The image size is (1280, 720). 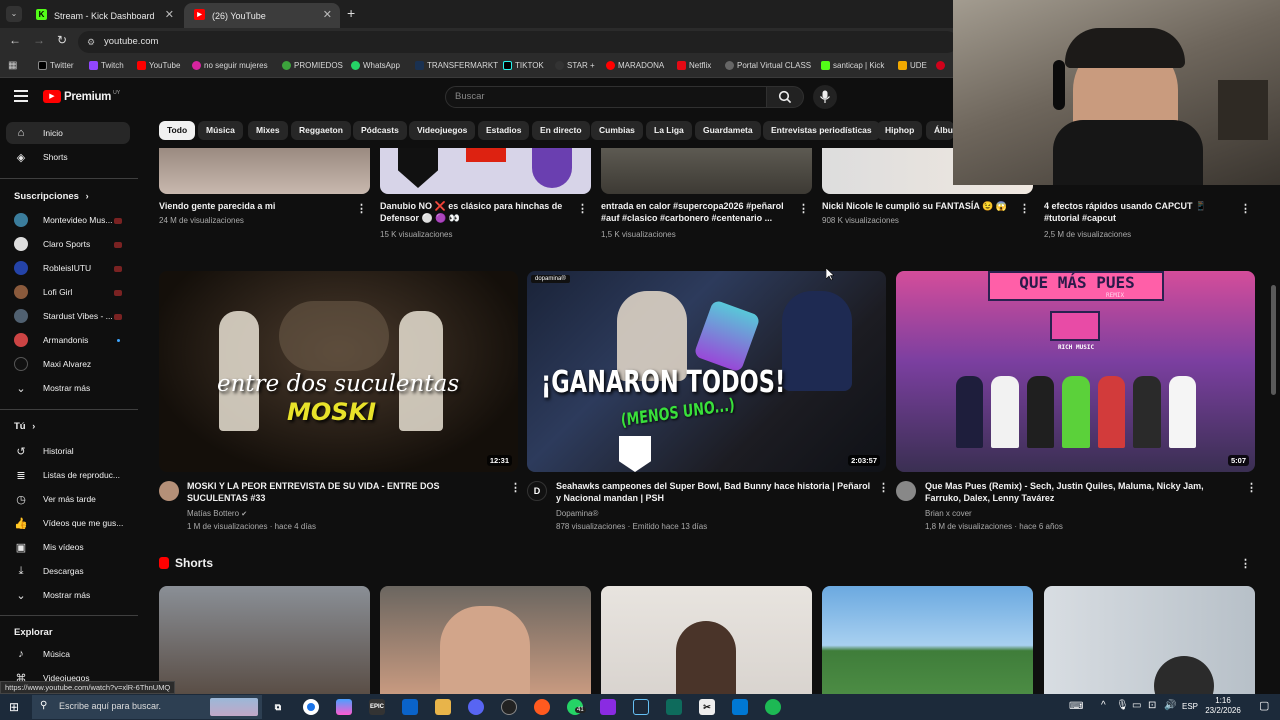 What do you see at coordinates (38, 133) in the screenshot?
I see `sidebar-item-inicio: ⌂ Inicio` at bounding box center [38, 133].